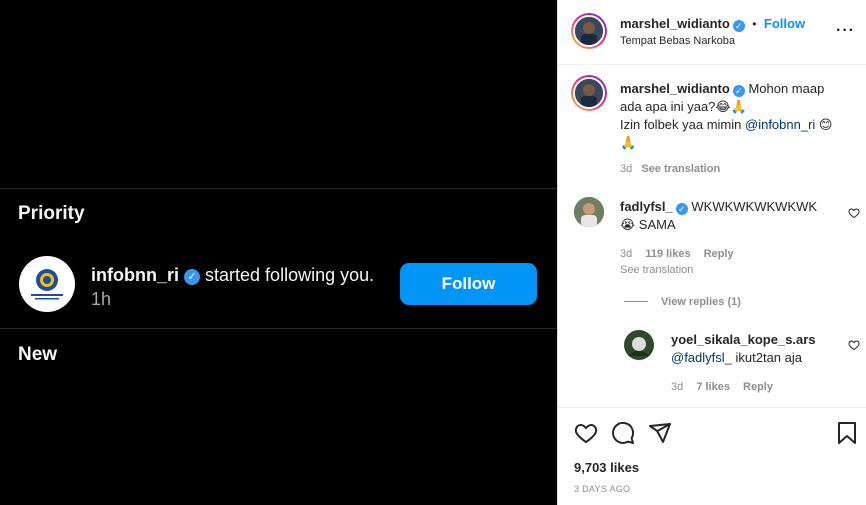  Describe the element at coordinates (236, 287) in the screenshot. I see `notification-text: infobnn_ri ✓ started following you. 1h` at that location.